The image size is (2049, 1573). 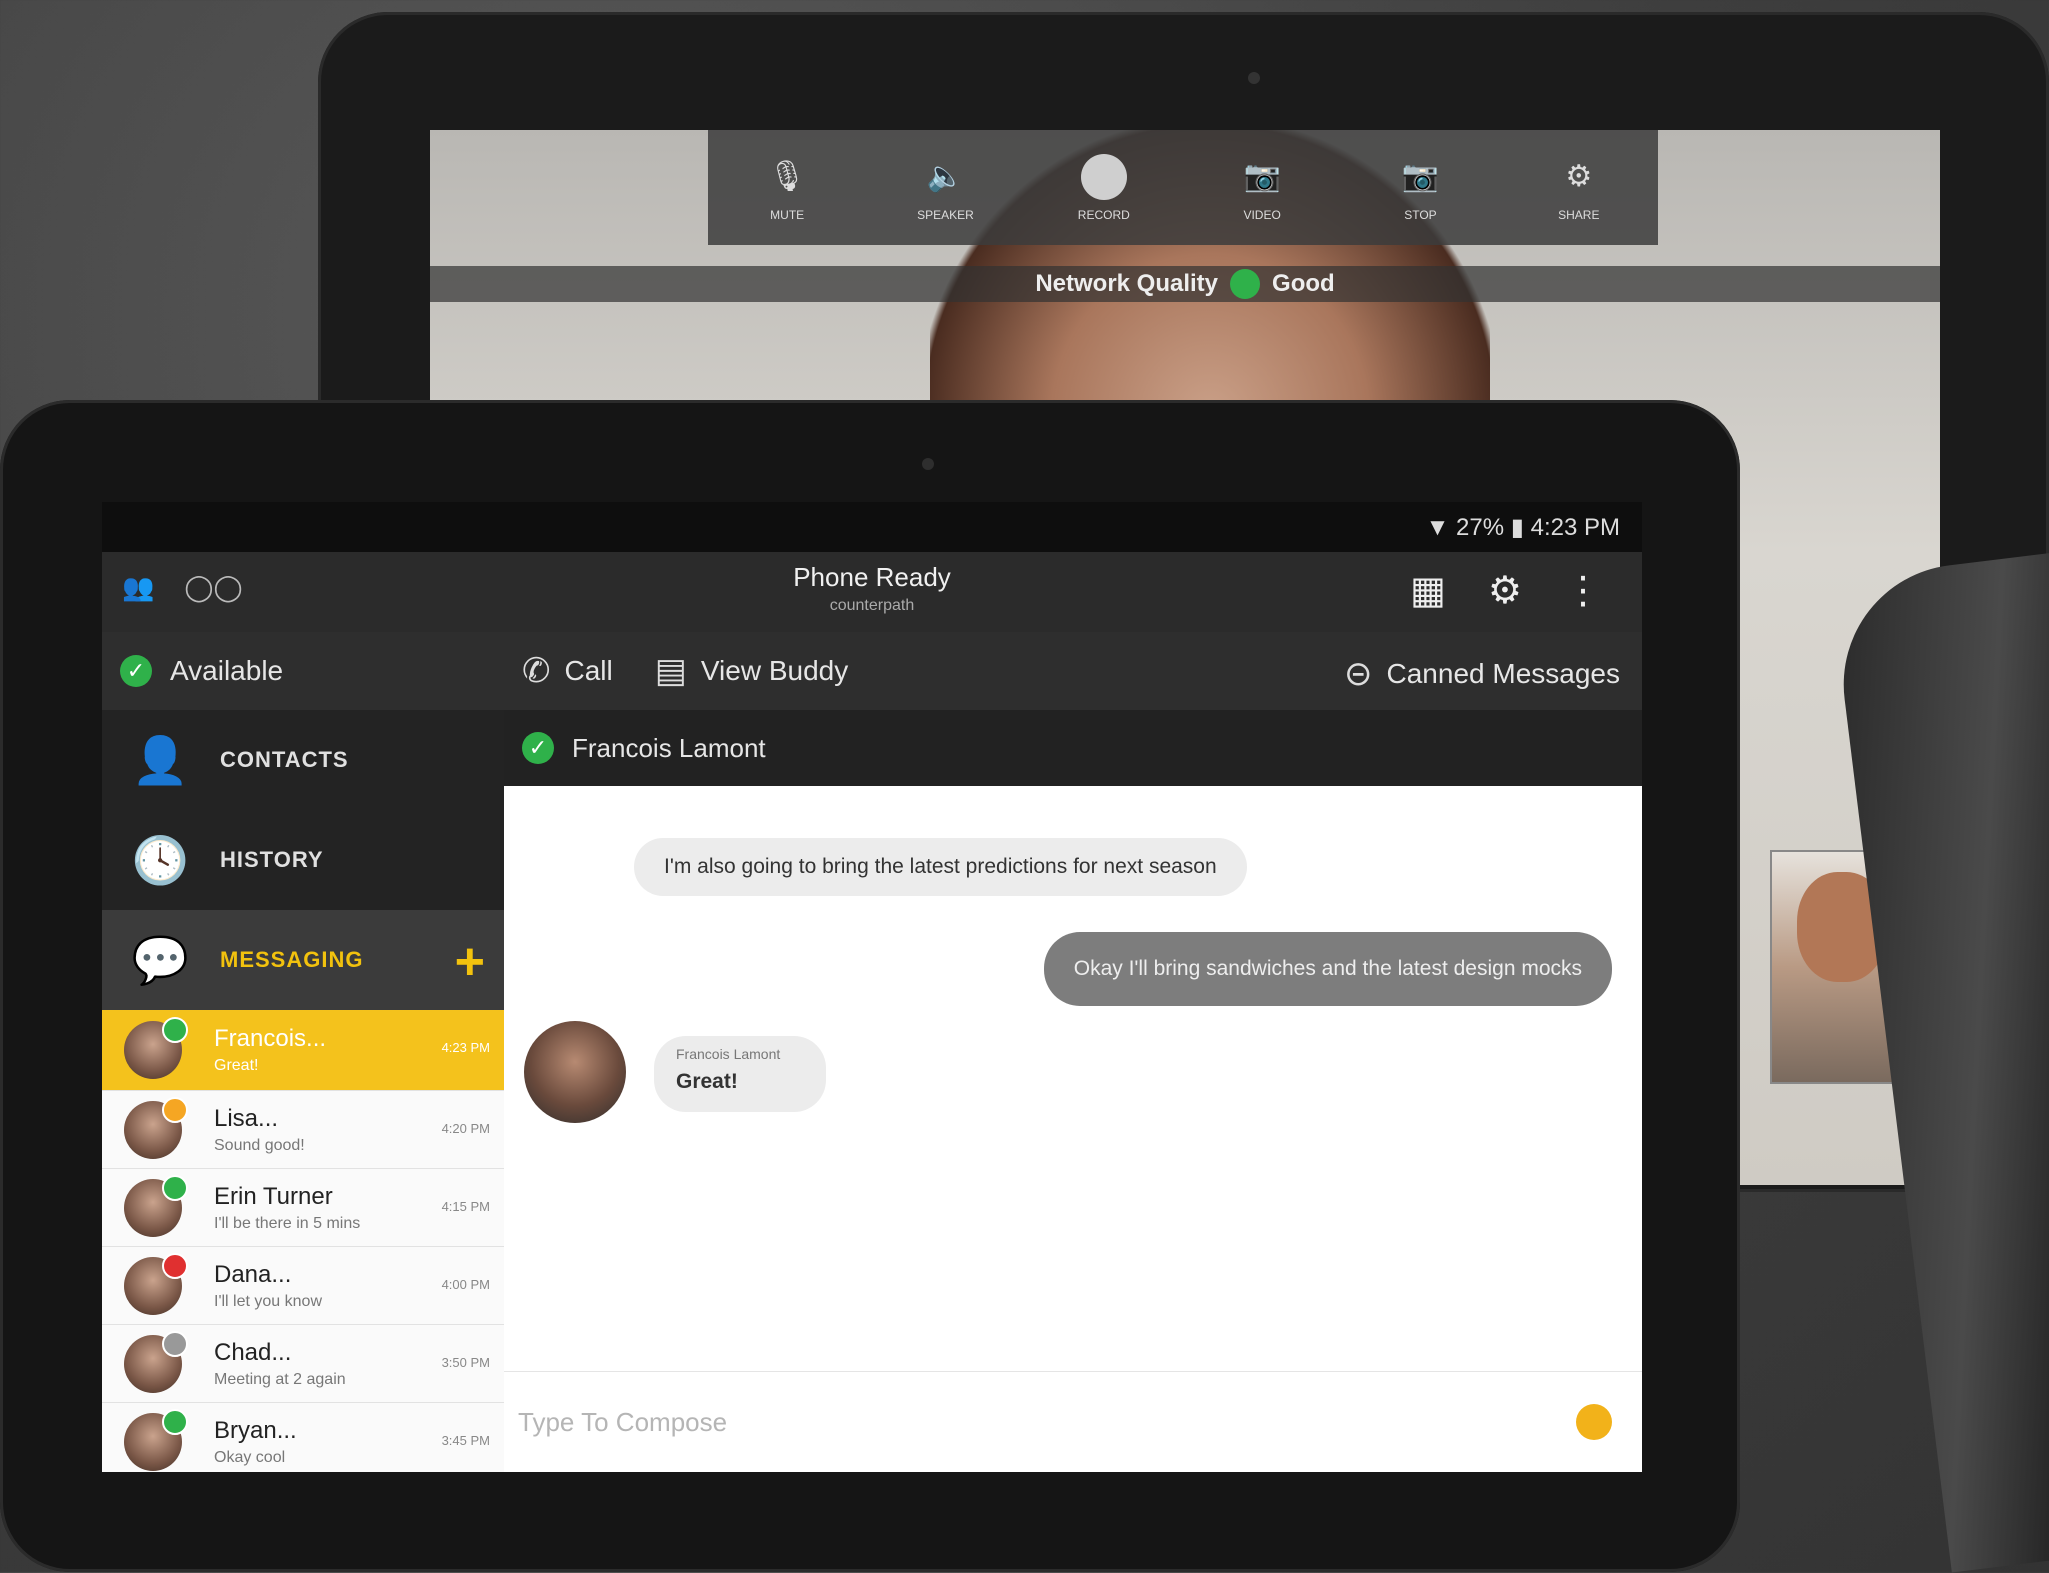 I want to click on conversation-item: Lisa... Sound good! 4:20 PM, so click(x=303, y=1130).